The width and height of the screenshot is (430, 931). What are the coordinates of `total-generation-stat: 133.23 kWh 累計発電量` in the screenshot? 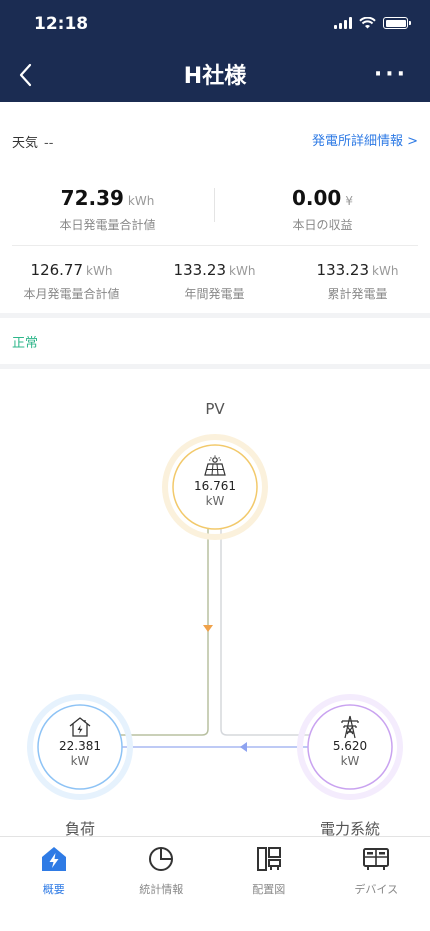 It's located at (357, 281).